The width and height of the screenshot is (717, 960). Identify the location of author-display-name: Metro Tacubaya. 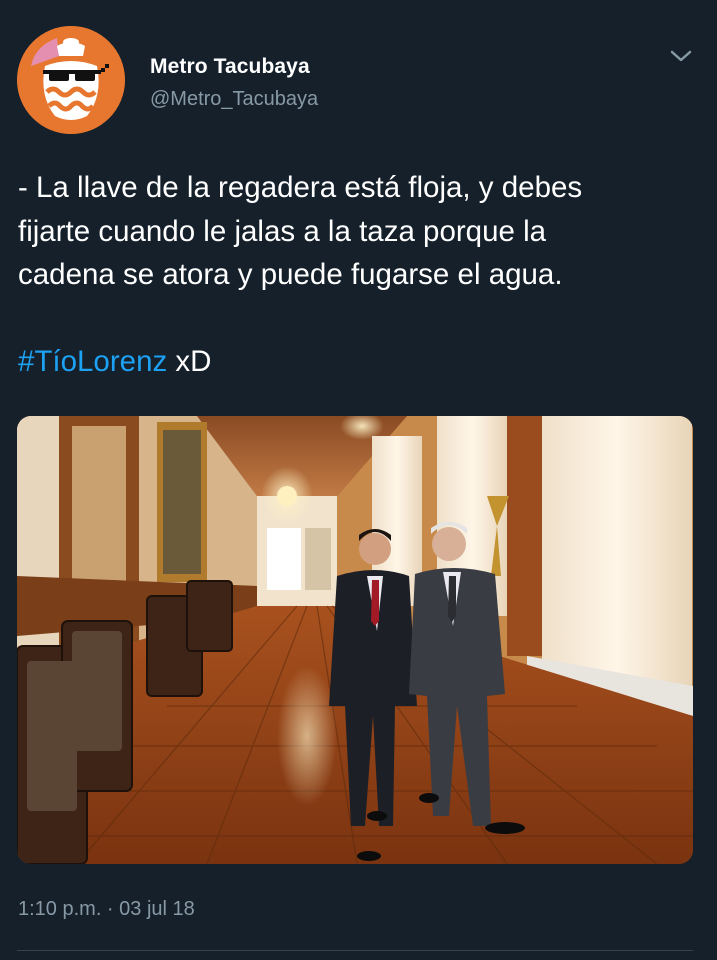
(230, 67).